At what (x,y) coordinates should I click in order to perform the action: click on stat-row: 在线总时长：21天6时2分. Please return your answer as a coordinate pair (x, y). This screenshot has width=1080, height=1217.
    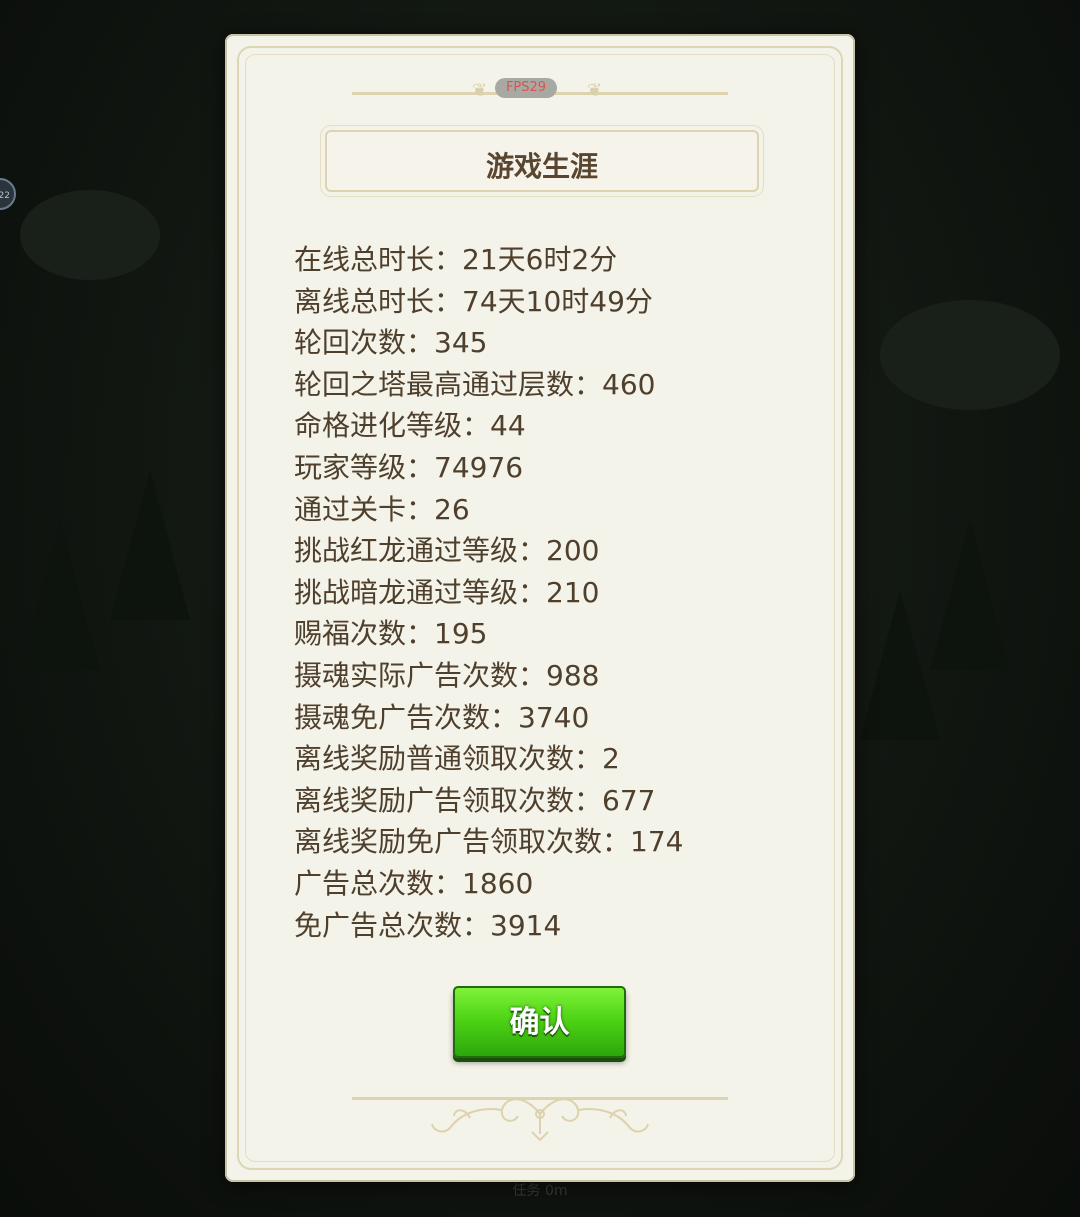
    Looking at the image, I should click on (456, 259).